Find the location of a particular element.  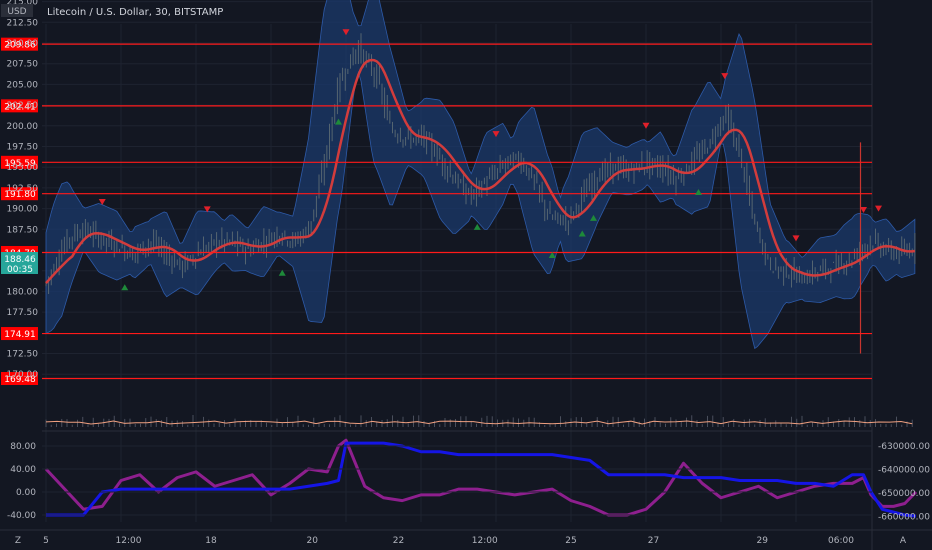

time-tick-label: 29 is located at coordinates (763, 541).